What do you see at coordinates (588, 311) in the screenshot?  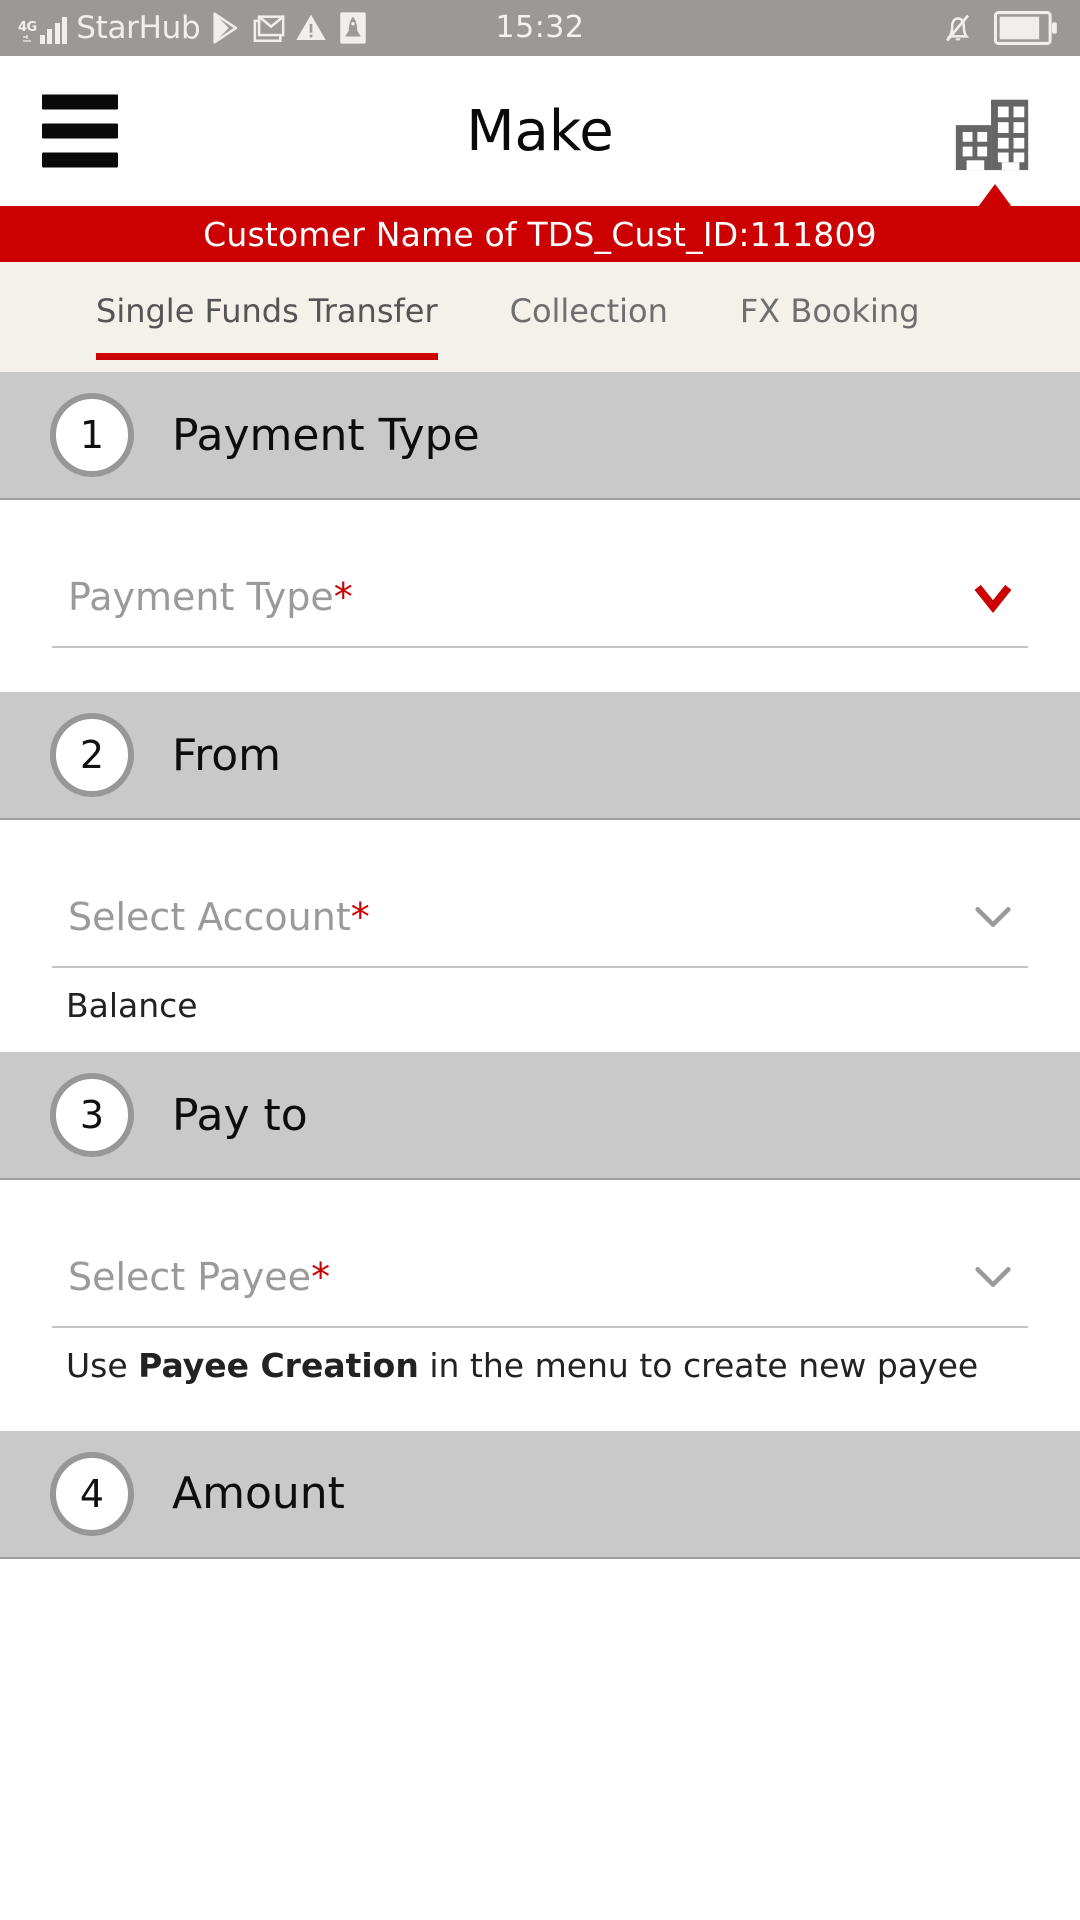 I see `tab-label: Collection` at bounding box center [588, 311].